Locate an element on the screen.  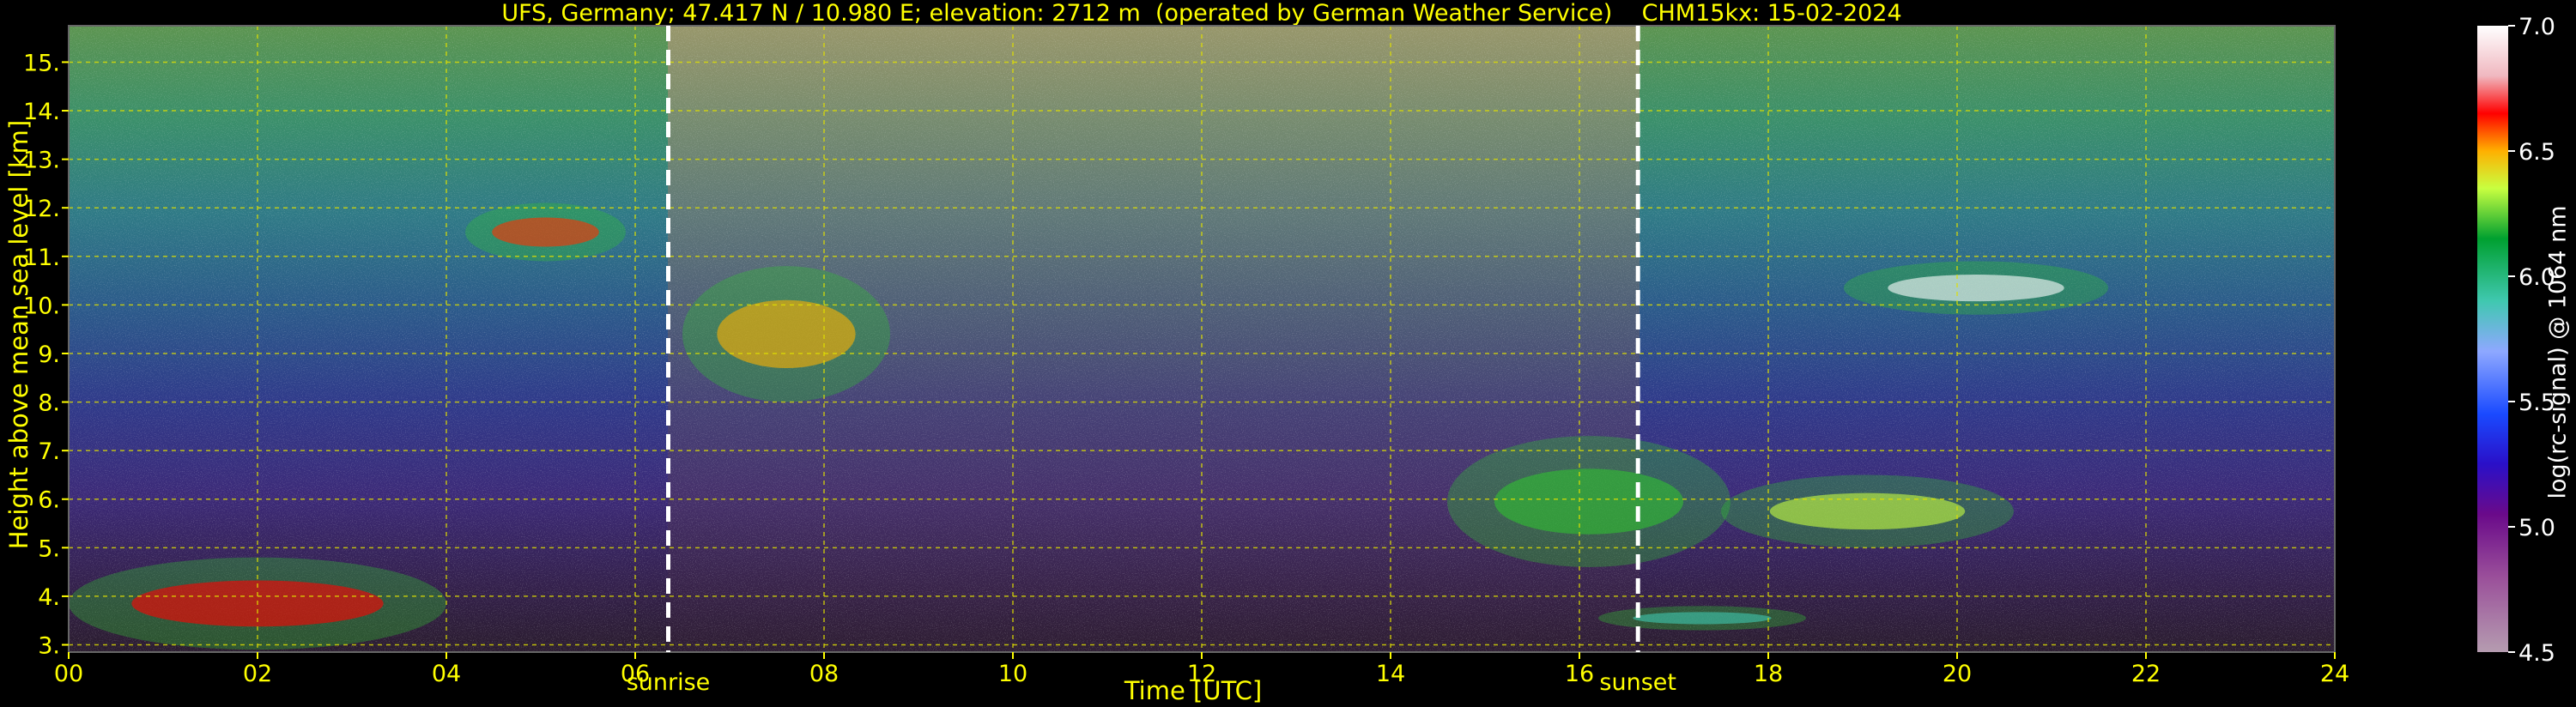
x-tick-label: 04 is located at coordinates (446, 674).